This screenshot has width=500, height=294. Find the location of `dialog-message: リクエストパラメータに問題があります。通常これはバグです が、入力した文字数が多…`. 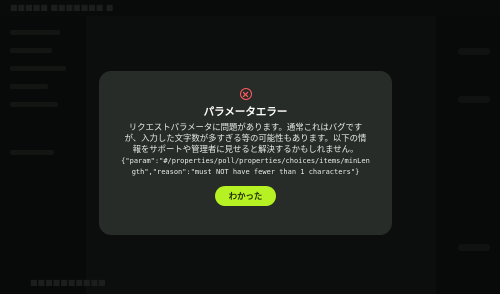

dialog-message: リクエストパラメータに問題があります。通常これはバグです が、入力した文字数が多… is located at coordinates (246, 150).